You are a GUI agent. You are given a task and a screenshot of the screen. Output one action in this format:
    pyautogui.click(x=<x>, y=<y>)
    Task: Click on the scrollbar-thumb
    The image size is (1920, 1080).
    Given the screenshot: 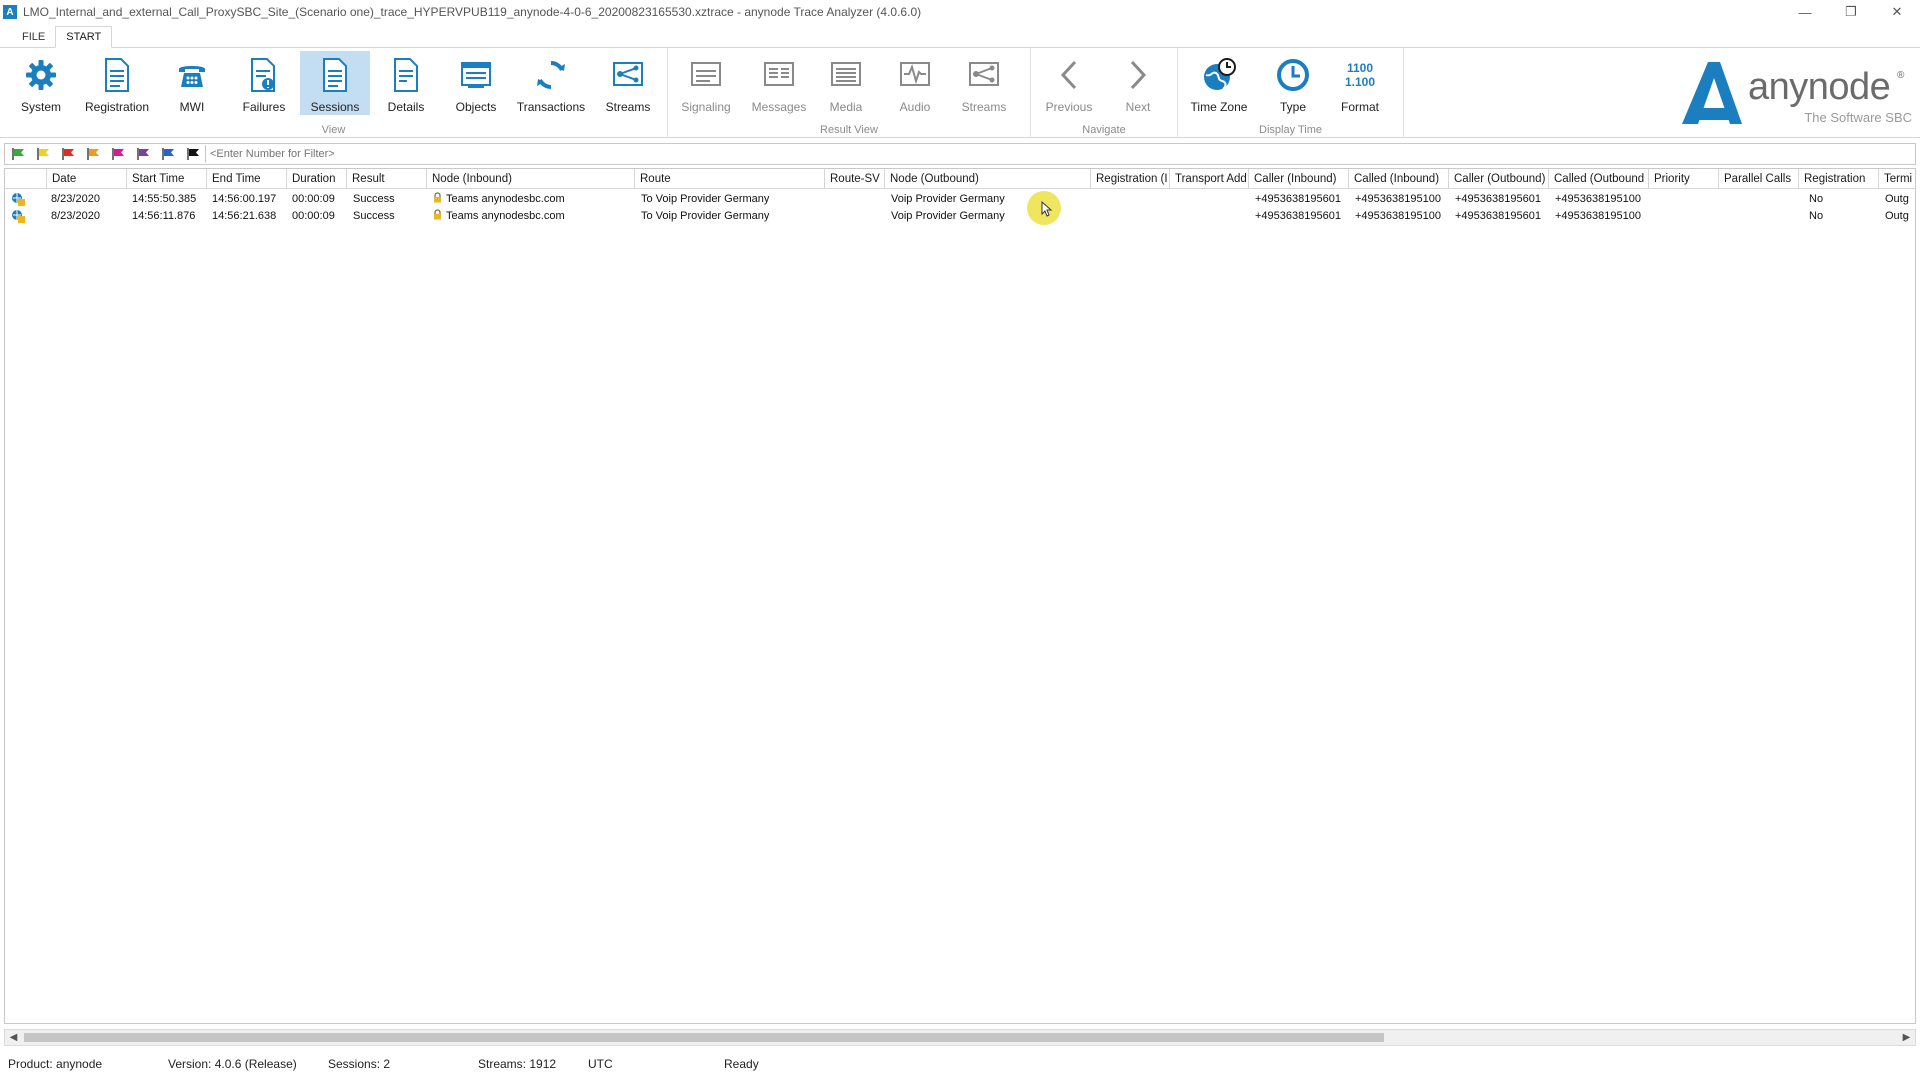 What is the action you would take?
    pyautogui.click(x=704, y=1037)
    